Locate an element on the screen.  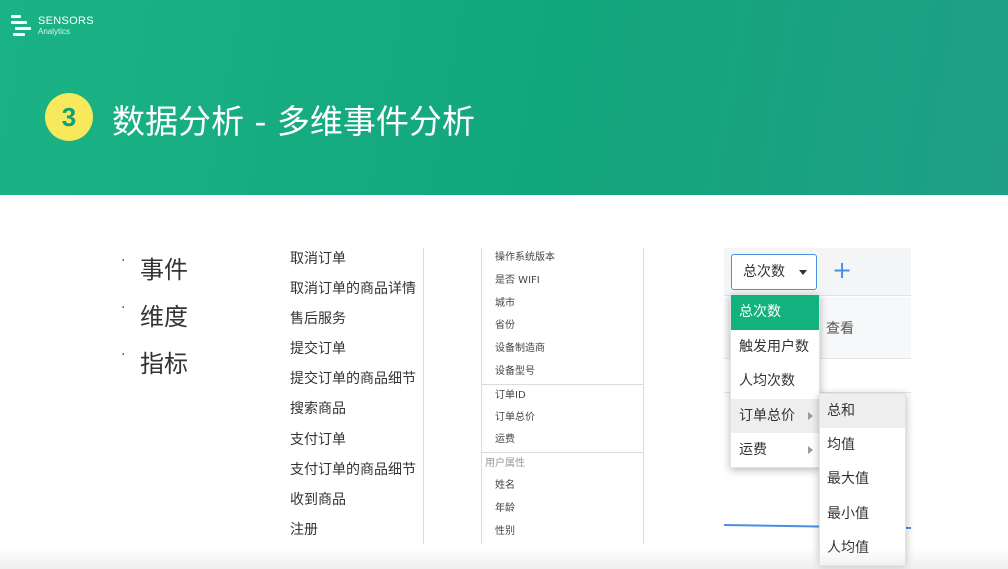
event-item: 收到商品 is located at coordinates (353, 504).